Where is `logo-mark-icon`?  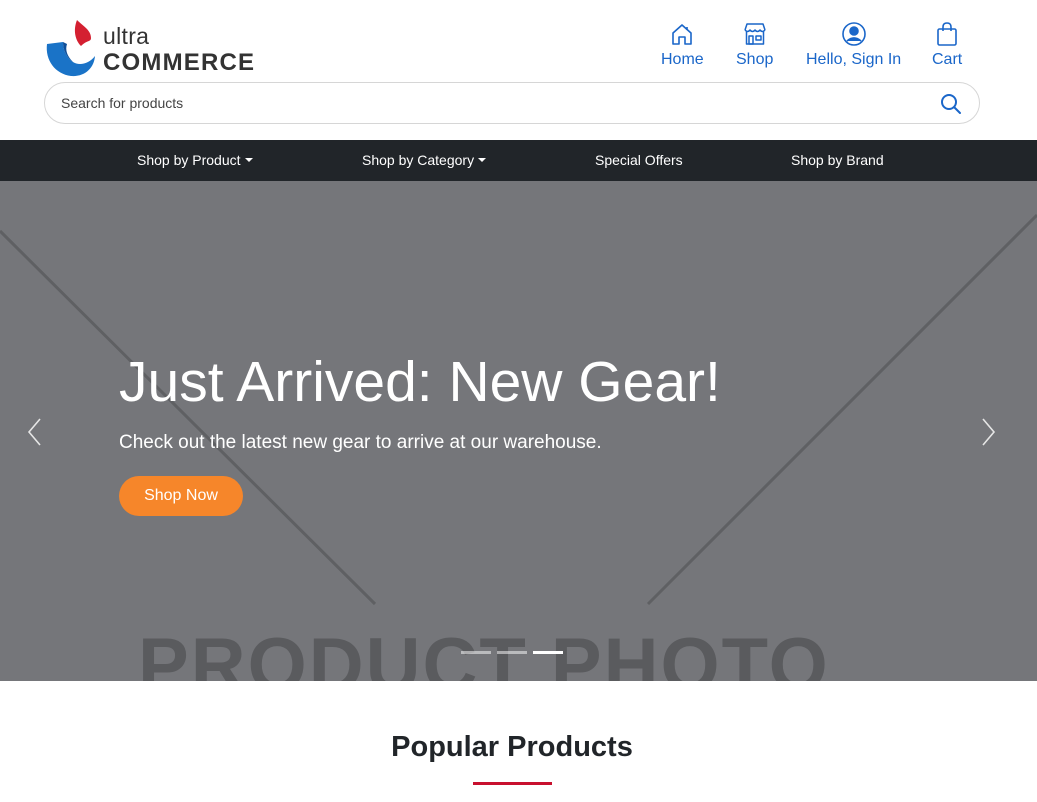
logo-mark-icon is located at coordinates (70, 48).